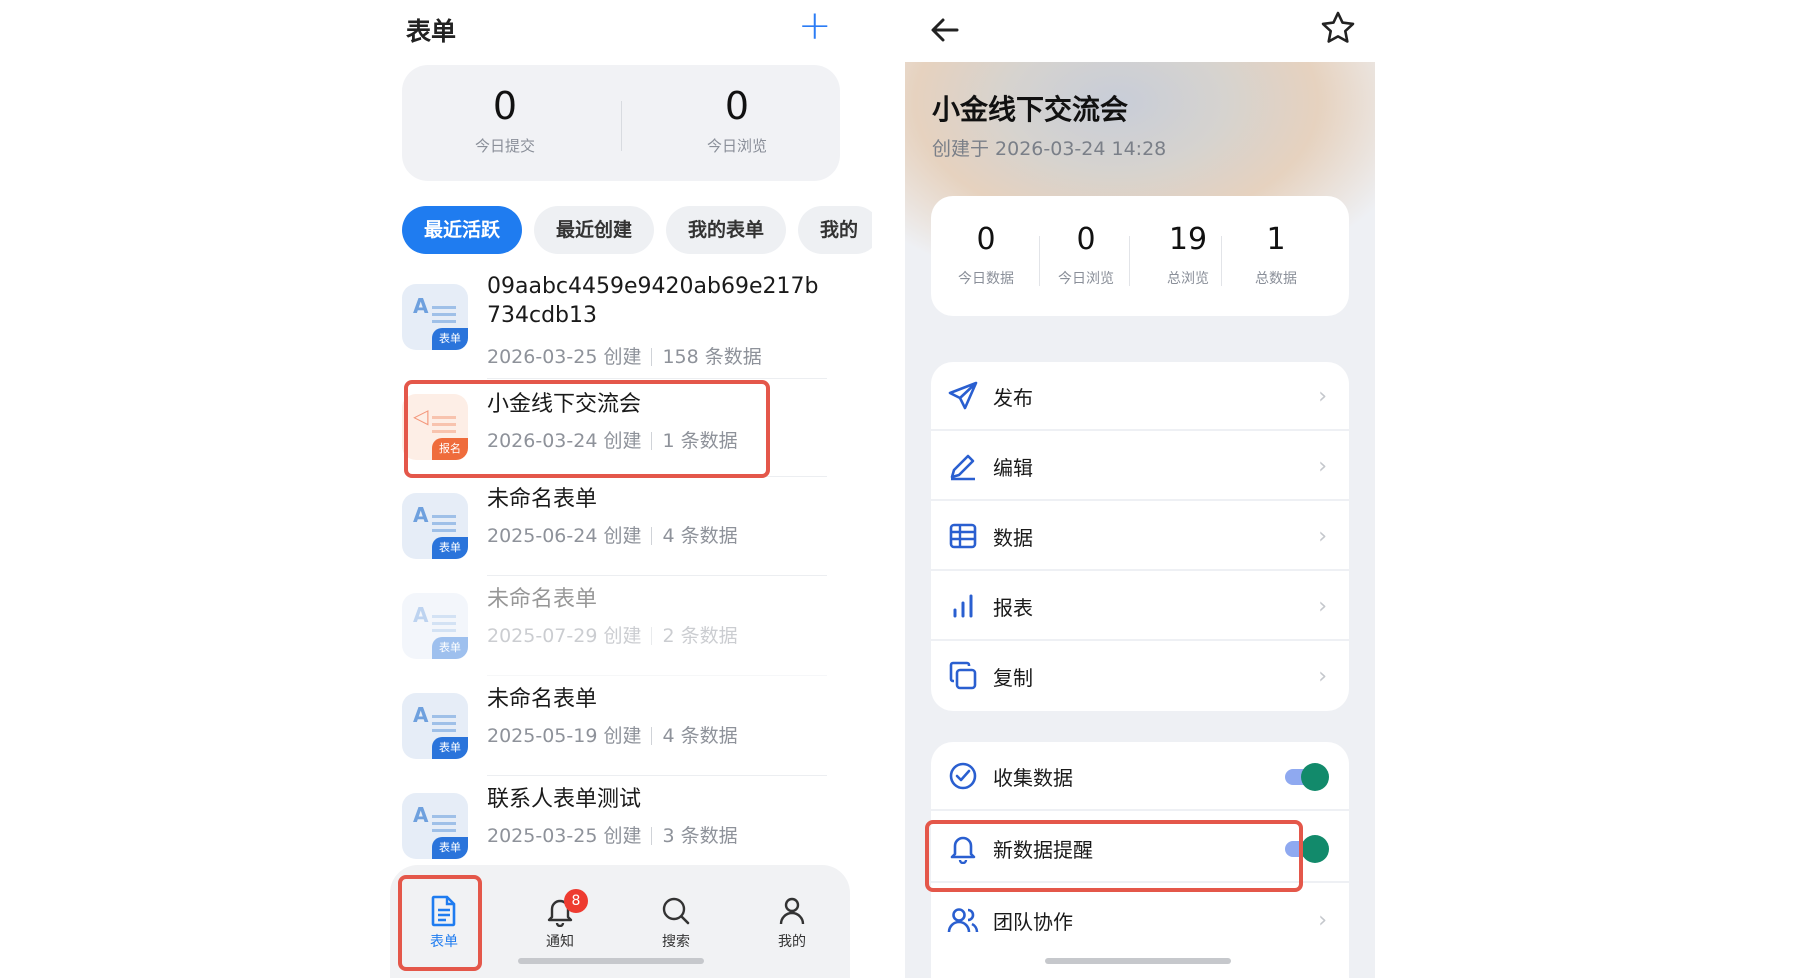 The width and height of the screenshot is (1798, 978). I want to click on item-meta: 2025-05-19 创建 4 条数据, so click(612, 734).